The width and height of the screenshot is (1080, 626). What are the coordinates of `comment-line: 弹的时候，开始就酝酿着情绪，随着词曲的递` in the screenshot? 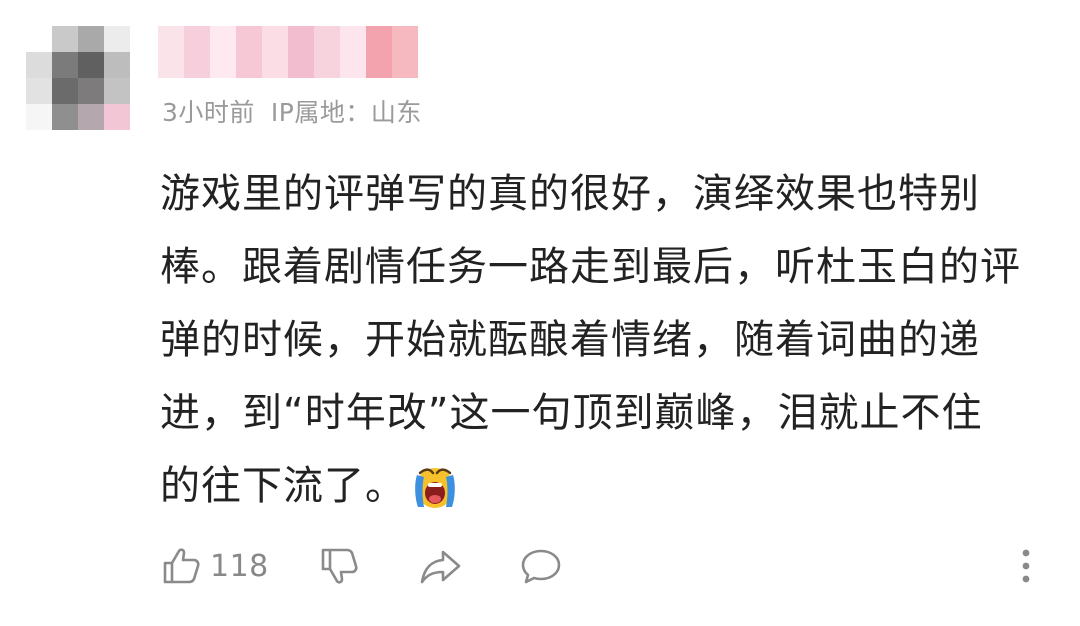 It's located at (570, 340).